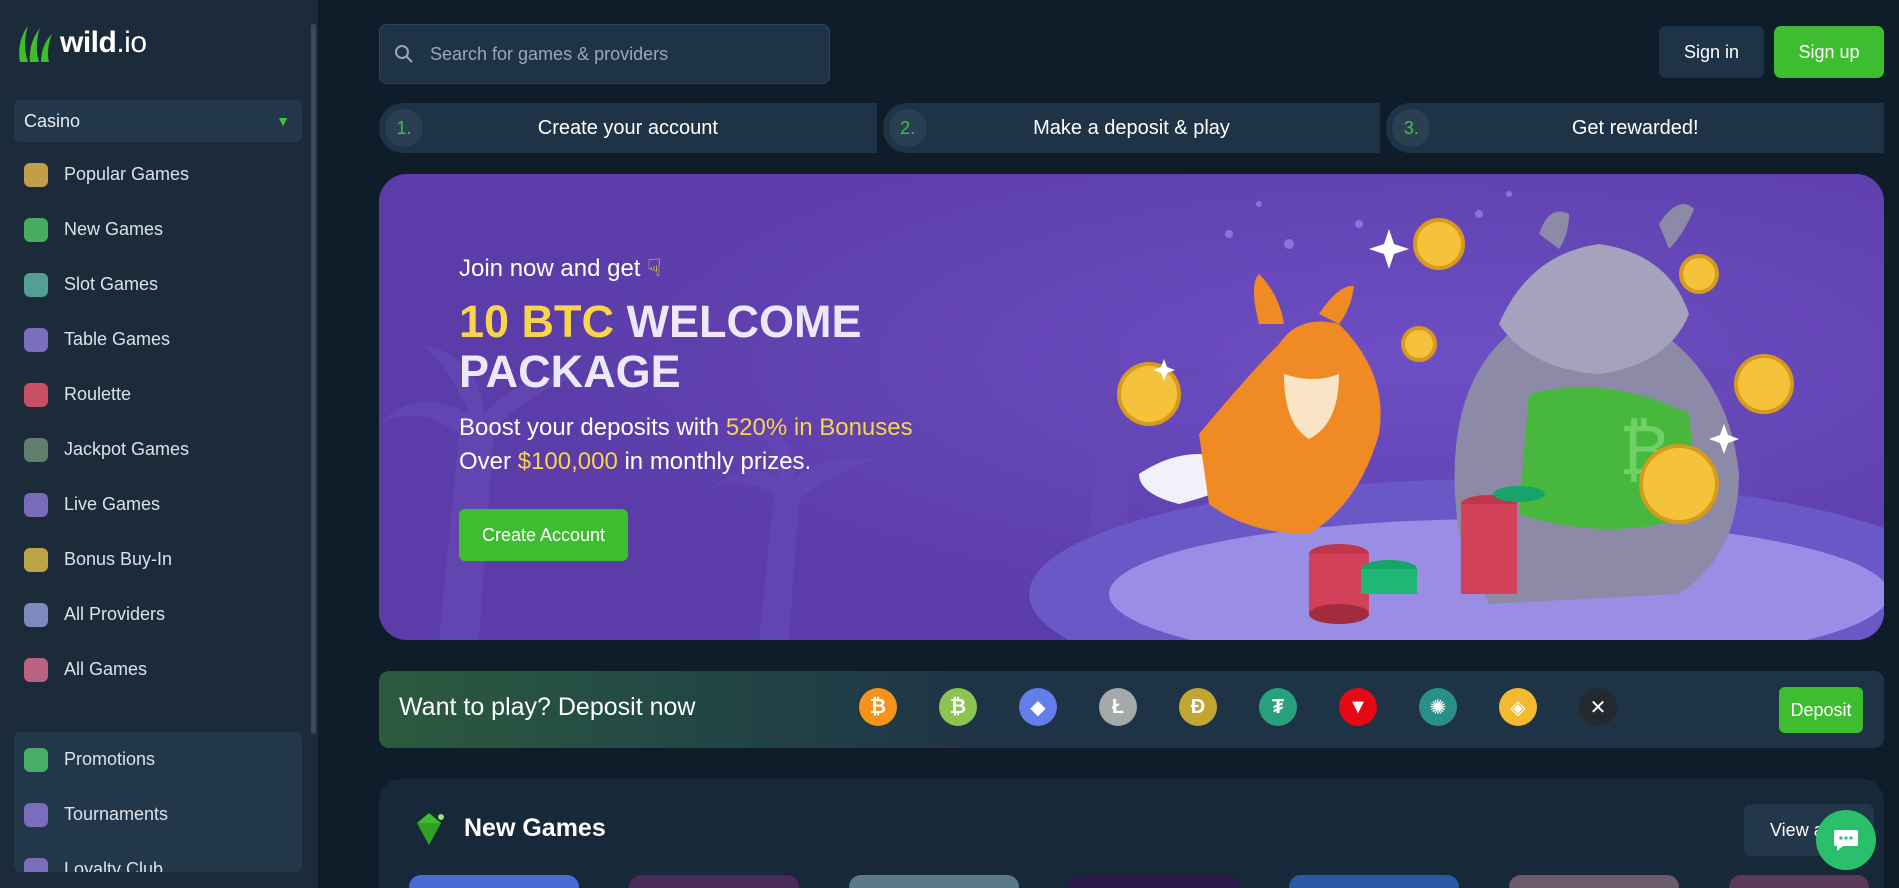 The height and width of the screenshot is (888, 1899). Describe the element at coordinates (106, 669) in the screenshot. I see `sidebar-item-label: All Games` at that location.